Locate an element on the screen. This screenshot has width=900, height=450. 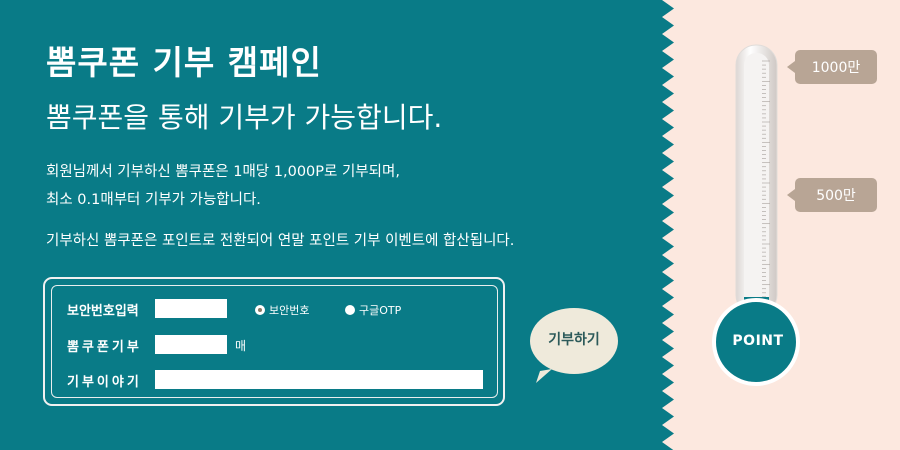
coupon-donation-label: 뽐쿠폰기부 is located at coordinates (104, 347).